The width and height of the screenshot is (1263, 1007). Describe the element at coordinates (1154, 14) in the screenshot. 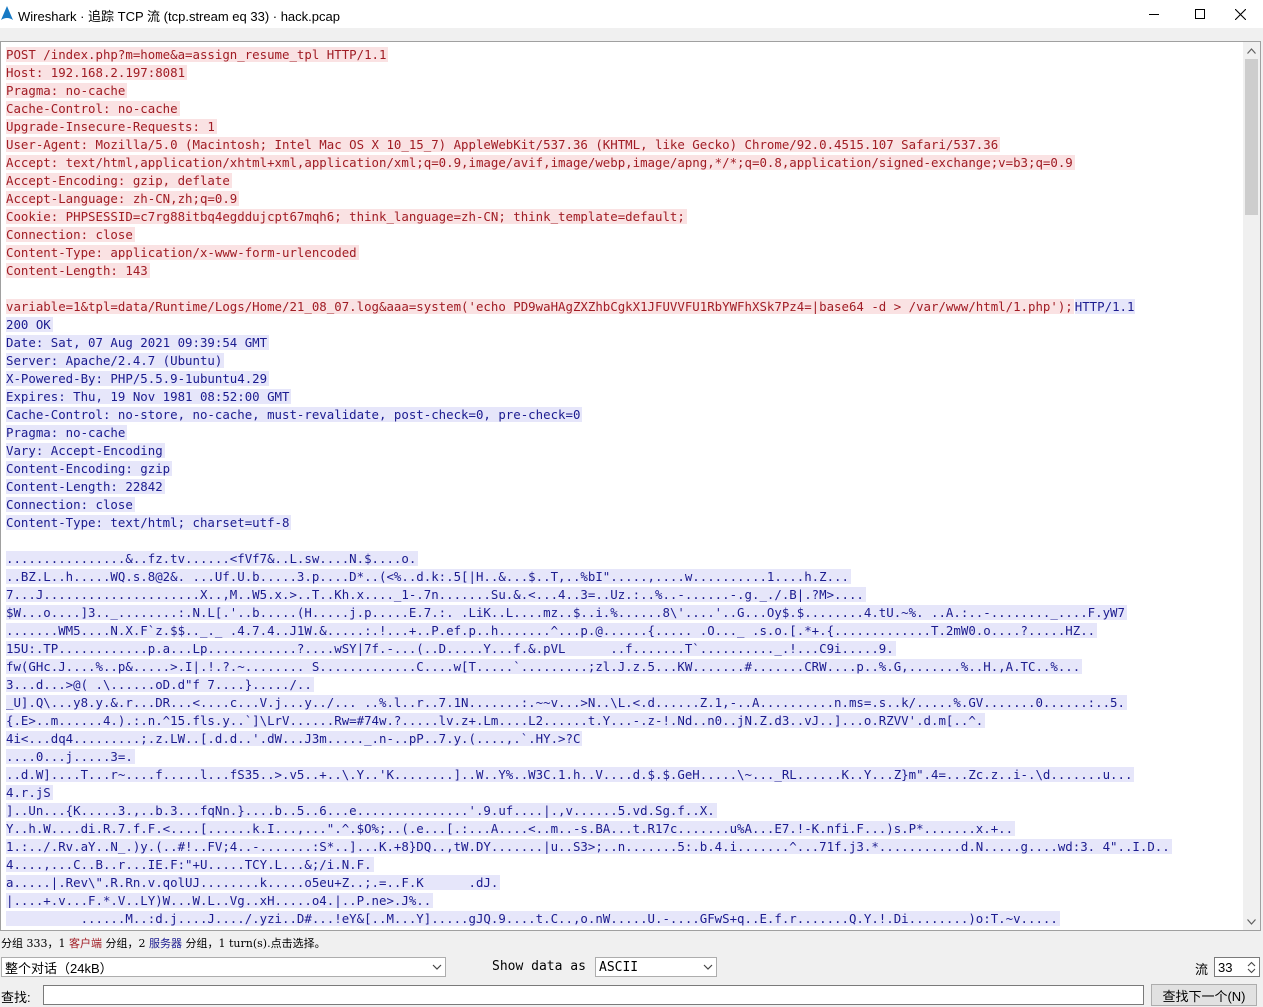

I see `minimize-button` at that location.